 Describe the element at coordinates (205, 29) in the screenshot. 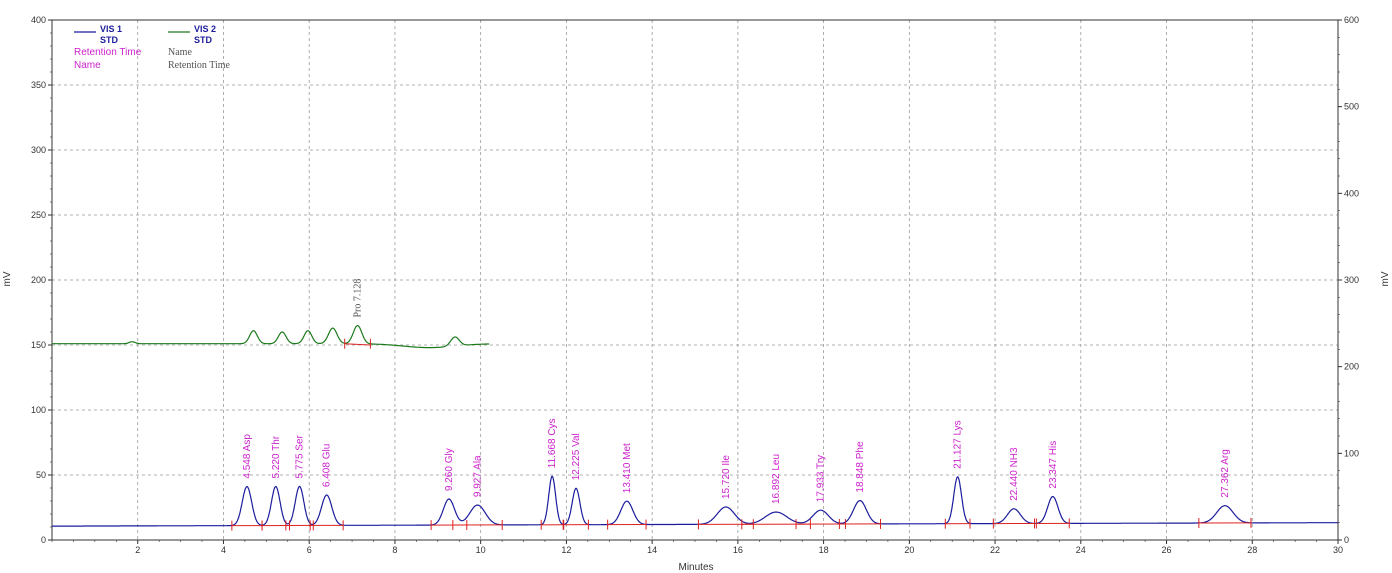

I see `legend-series-name: VIS 2` at that location.